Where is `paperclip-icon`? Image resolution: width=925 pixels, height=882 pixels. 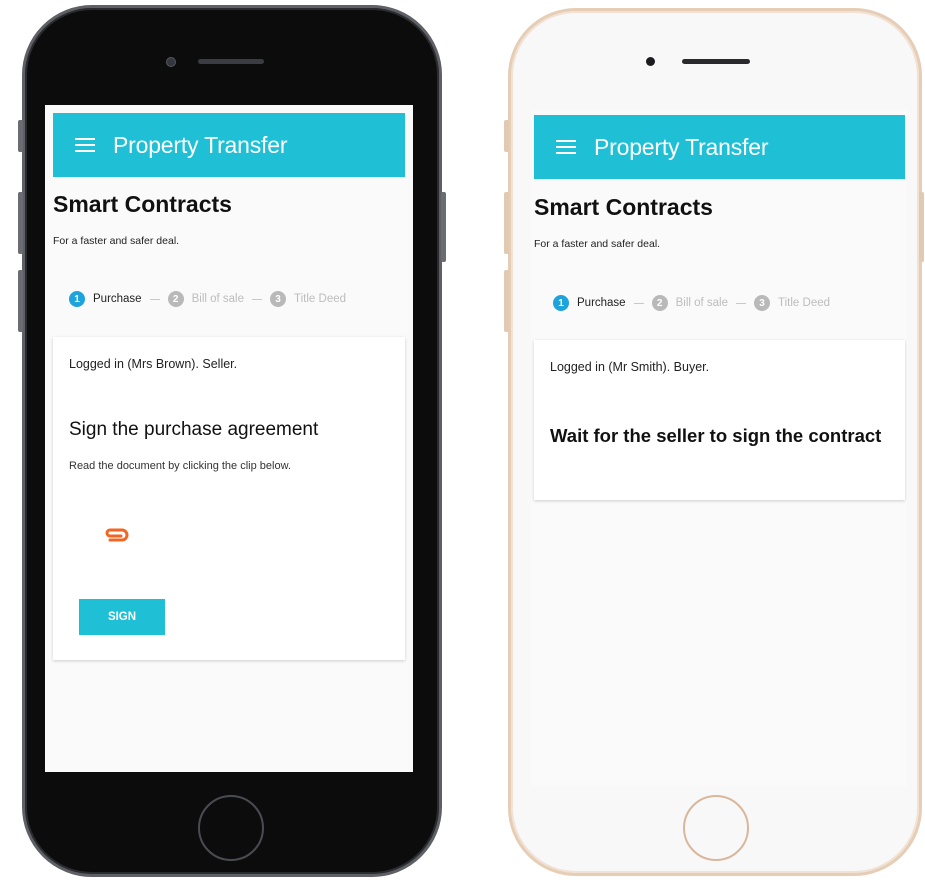
paperclip-icon is located at coordinates (116, 535).